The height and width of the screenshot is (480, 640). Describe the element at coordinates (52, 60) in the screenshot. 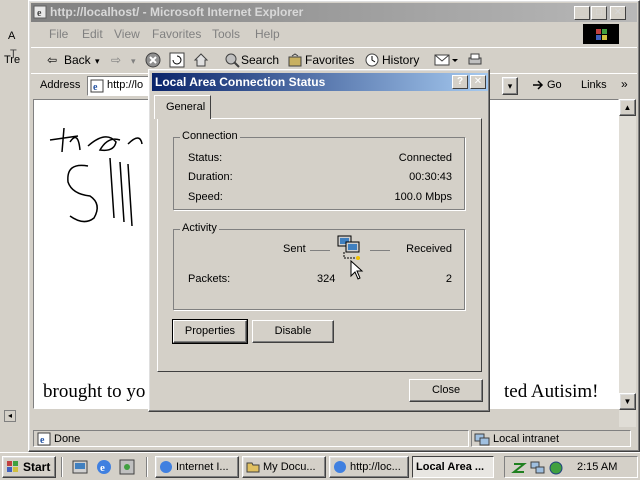

I see `back-arrow-icon: ⇦` at that location.